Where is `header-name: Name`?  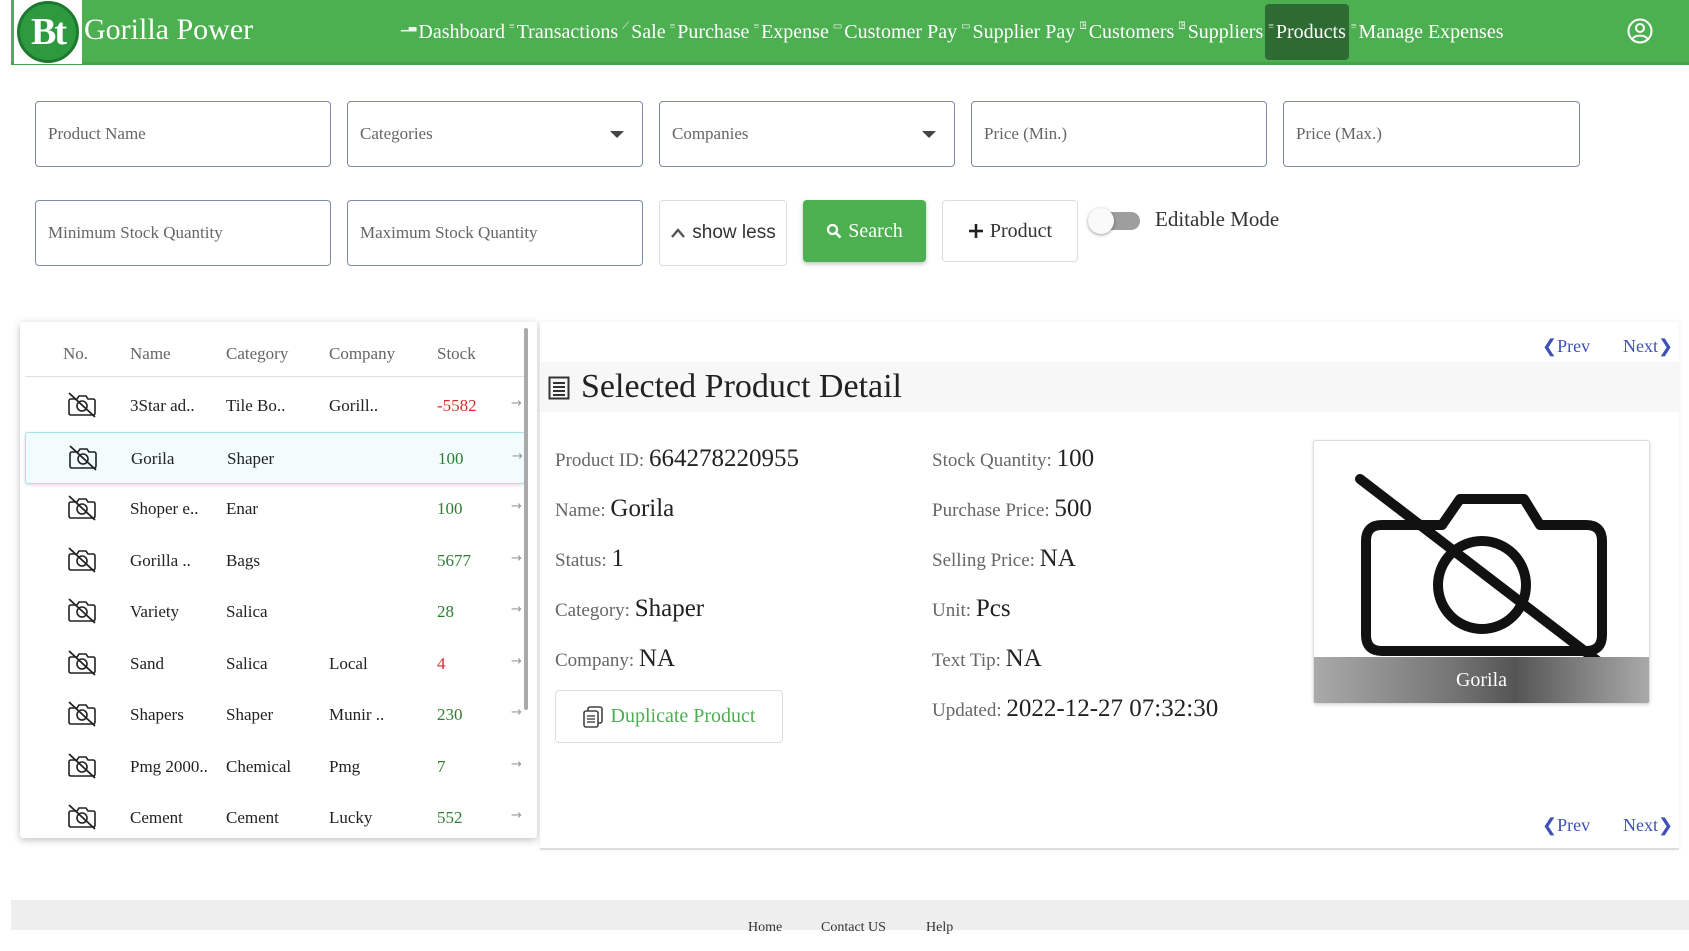
header-name: Name is located at coordinates (150, 354).